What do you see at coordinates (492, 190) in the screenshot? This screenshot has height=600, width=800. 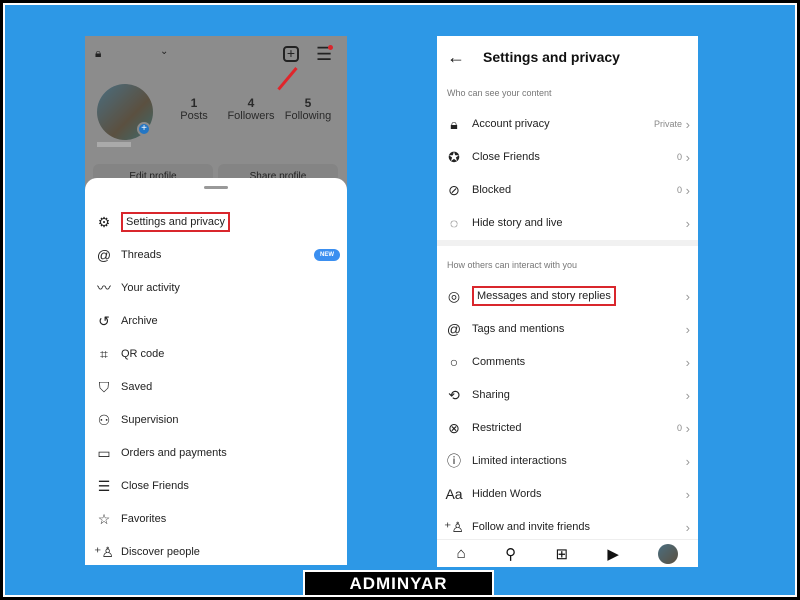 I see `settings-item-label: Blocked` at bounding box center [492, 190].